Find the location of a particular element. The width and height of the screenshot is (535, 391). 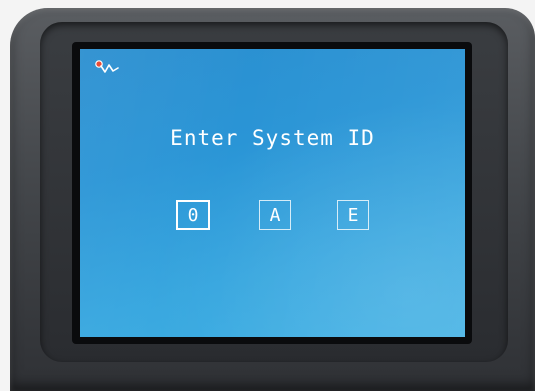

system-id-field-3: E is located at coordinates (353, 215).